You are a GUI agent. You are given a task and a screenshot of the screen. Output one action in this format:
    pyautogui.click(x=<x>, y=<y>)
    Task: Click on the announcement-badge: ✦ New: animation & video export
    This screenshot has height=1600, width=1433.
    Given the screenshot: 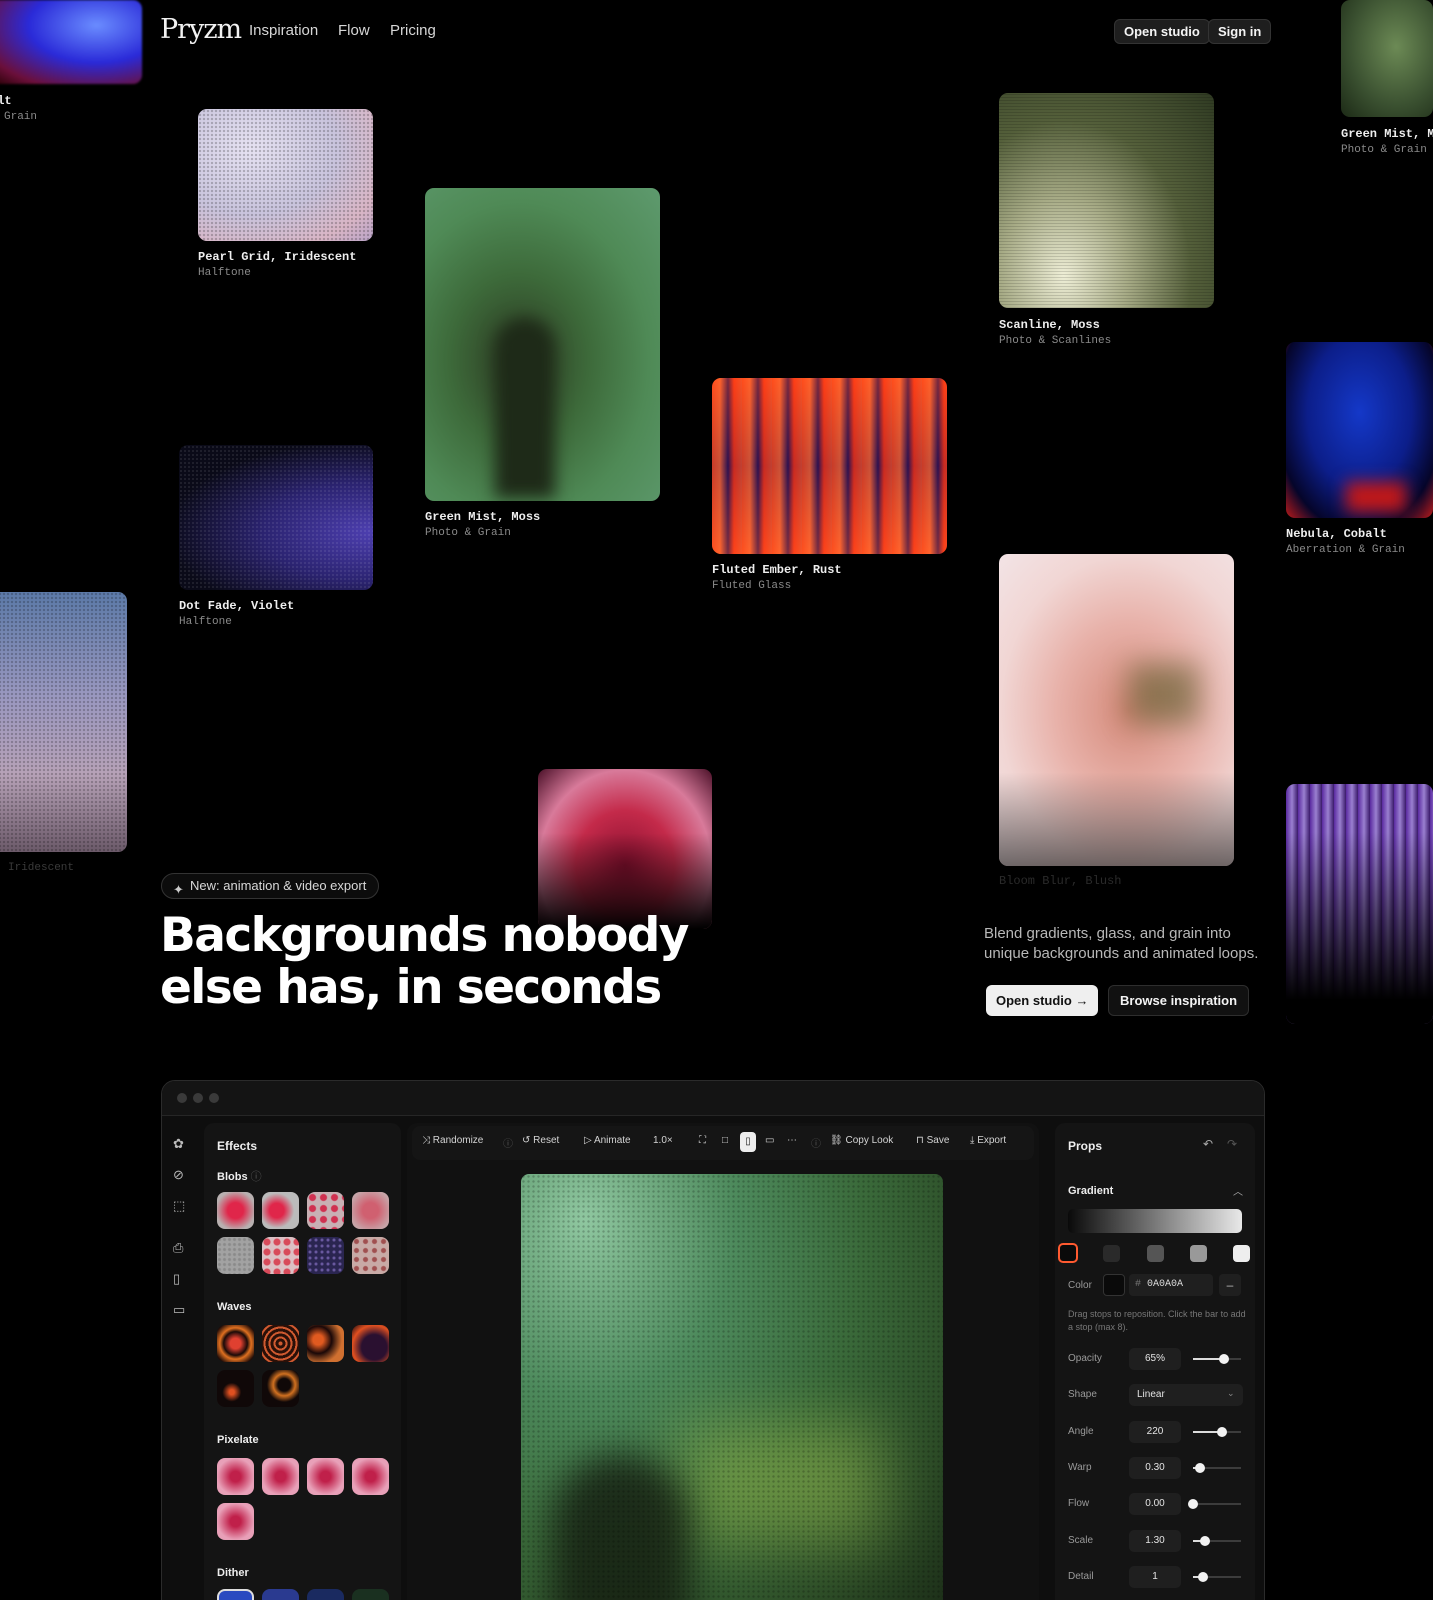 What is the action you would take?
    pyautogui.click(x=270, y=886)
    